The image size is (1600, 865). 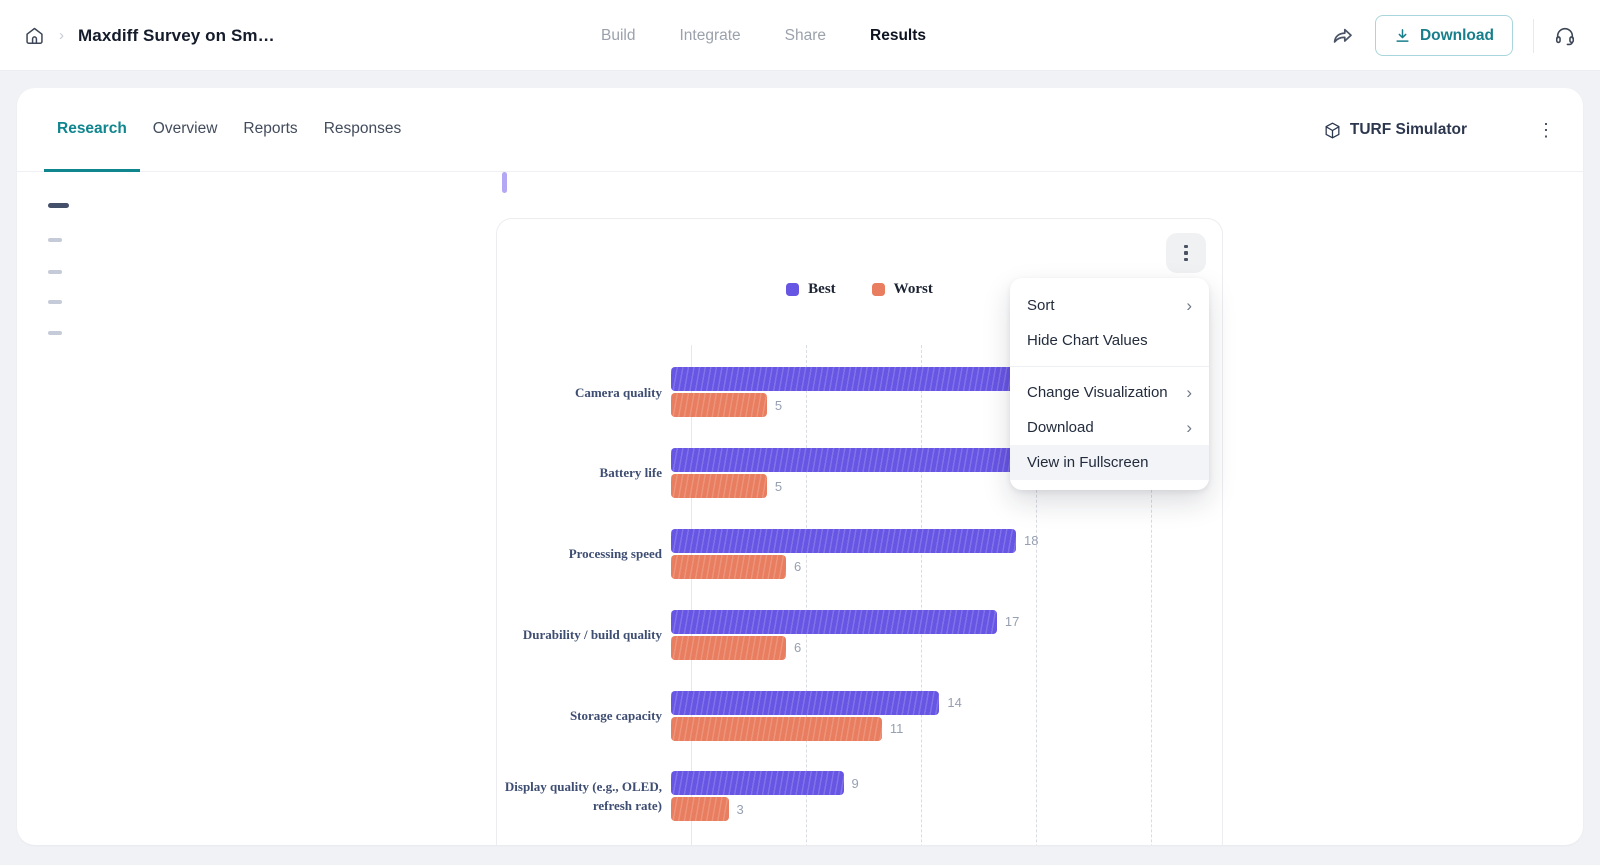 I want to click on headset-icon, so click(x=1565, y=36).